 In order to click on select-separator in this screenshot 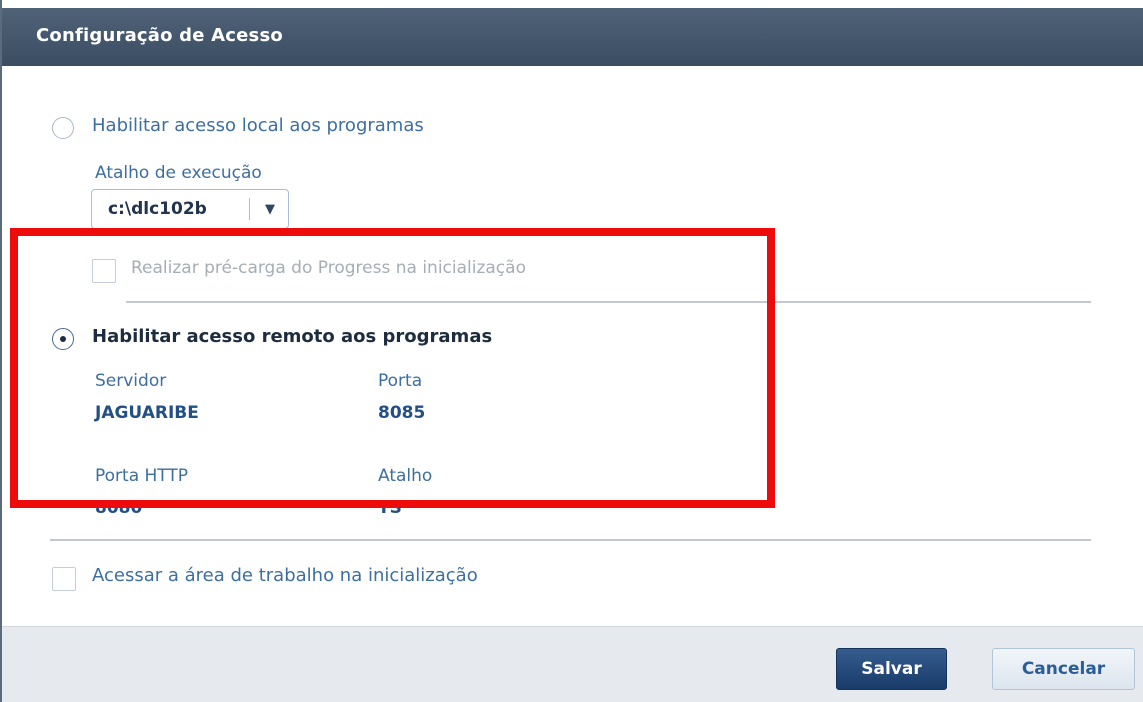, I will do `click(249, 209)`.